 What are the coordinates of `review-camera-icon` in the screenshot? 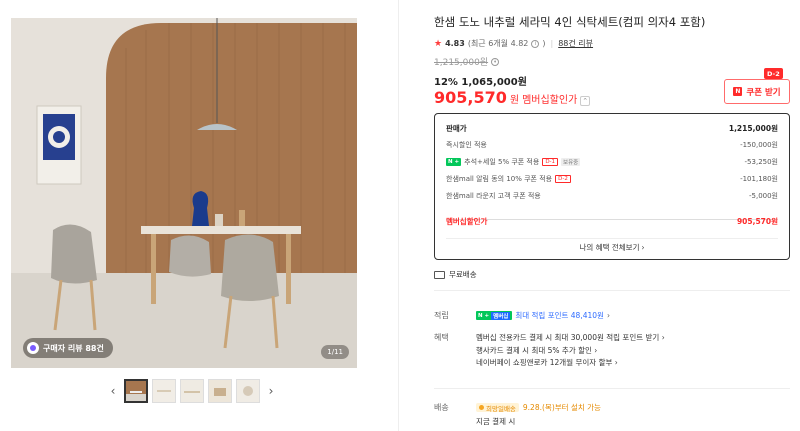 It's located at (33, 348).